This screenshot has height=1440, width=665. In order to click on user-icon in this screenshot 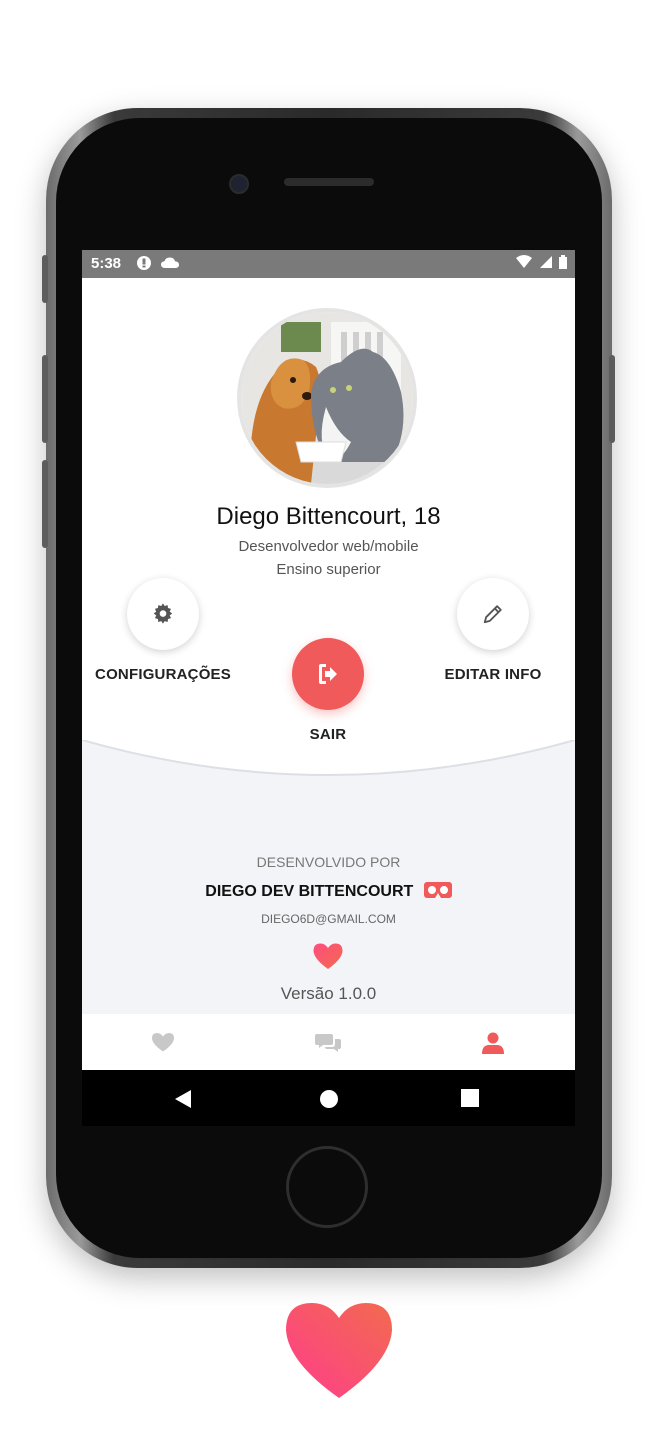, I will do `click(493, 1043)`.